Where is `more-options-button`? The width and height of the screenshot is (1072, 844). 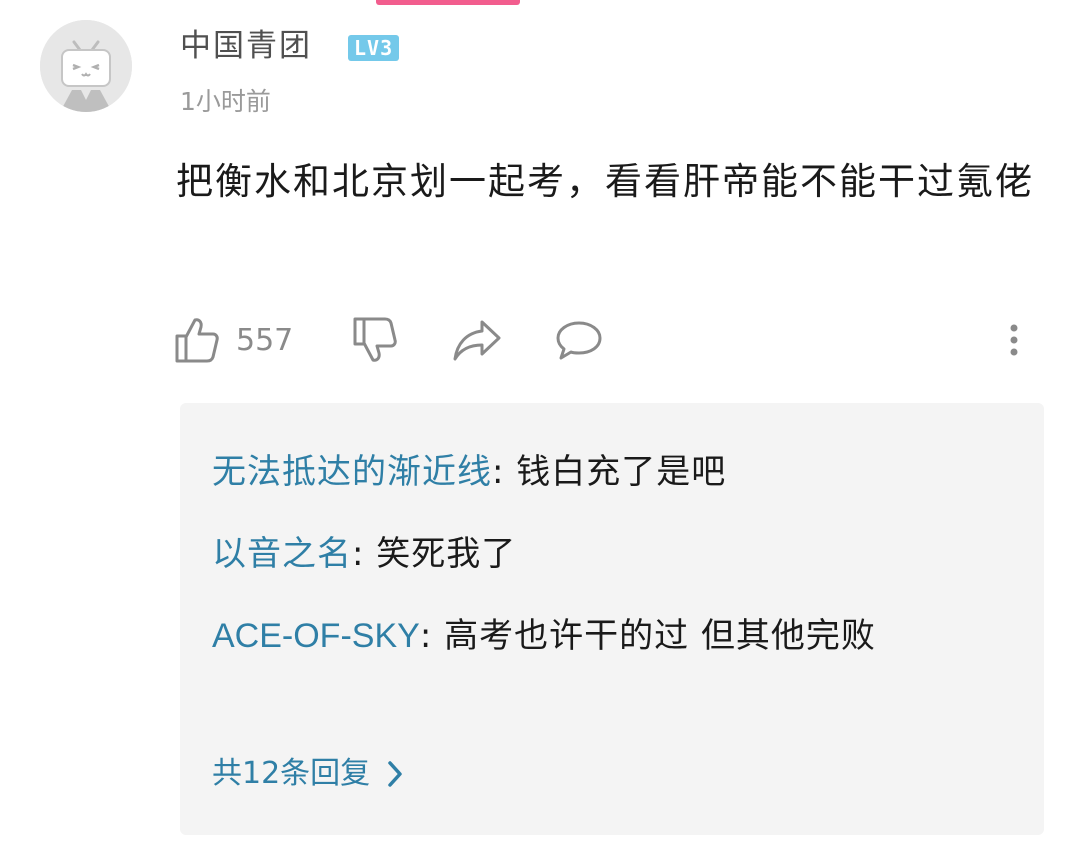 more-options-button is located at coordinates (1014, 340).